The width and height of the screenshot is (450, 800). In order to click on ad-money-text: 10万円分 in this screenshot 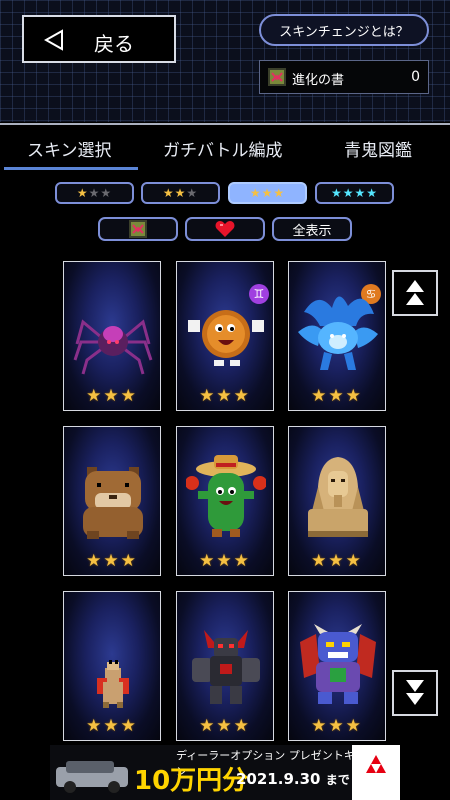, I will do `click(191, 781)`.